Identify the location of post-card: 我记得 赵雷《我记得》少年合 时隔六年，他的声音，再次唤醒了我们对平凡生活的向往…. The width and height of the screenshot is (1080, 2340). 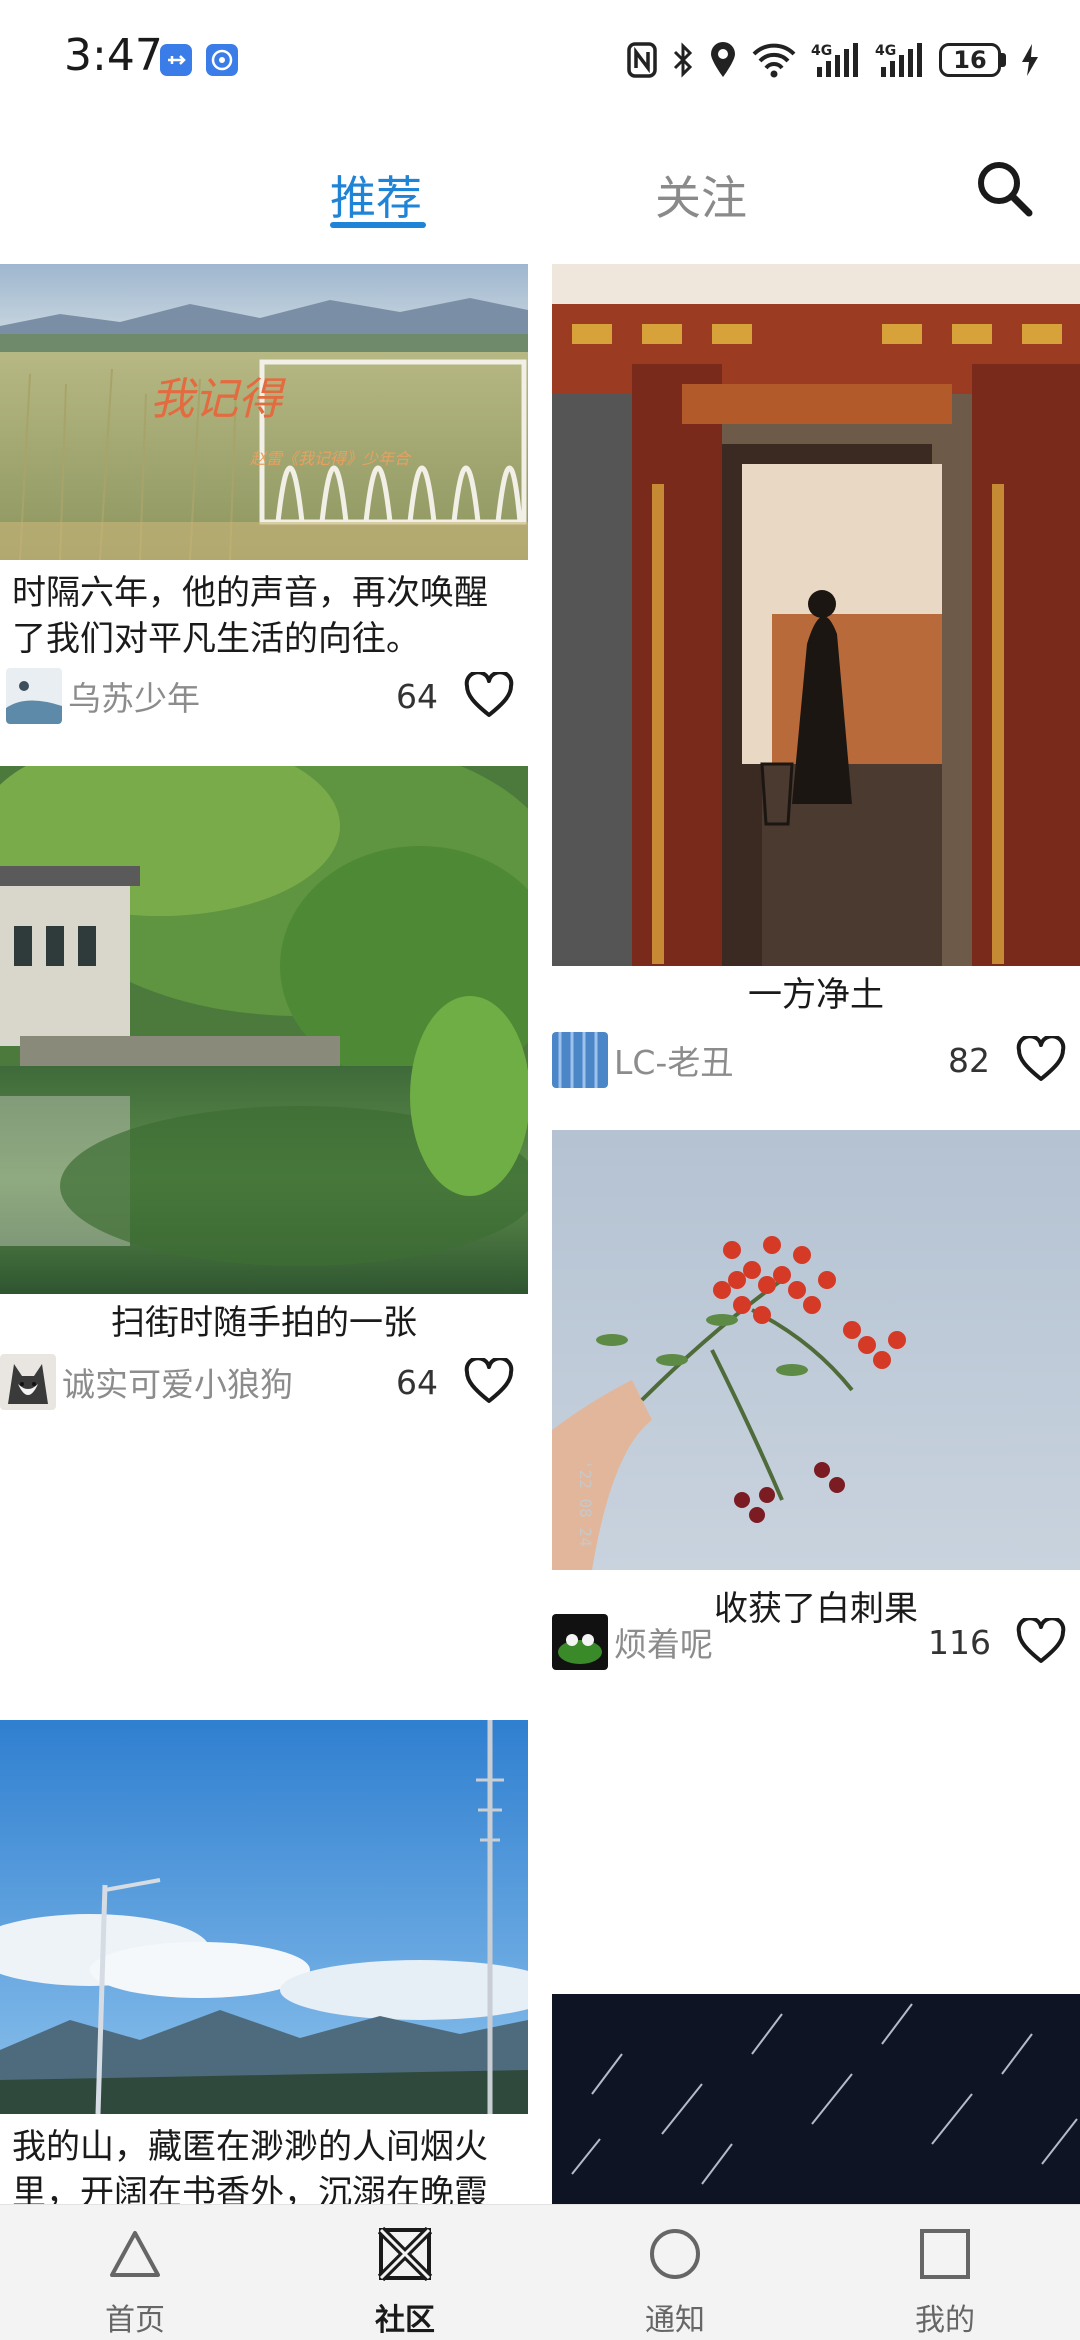
(264, 502).